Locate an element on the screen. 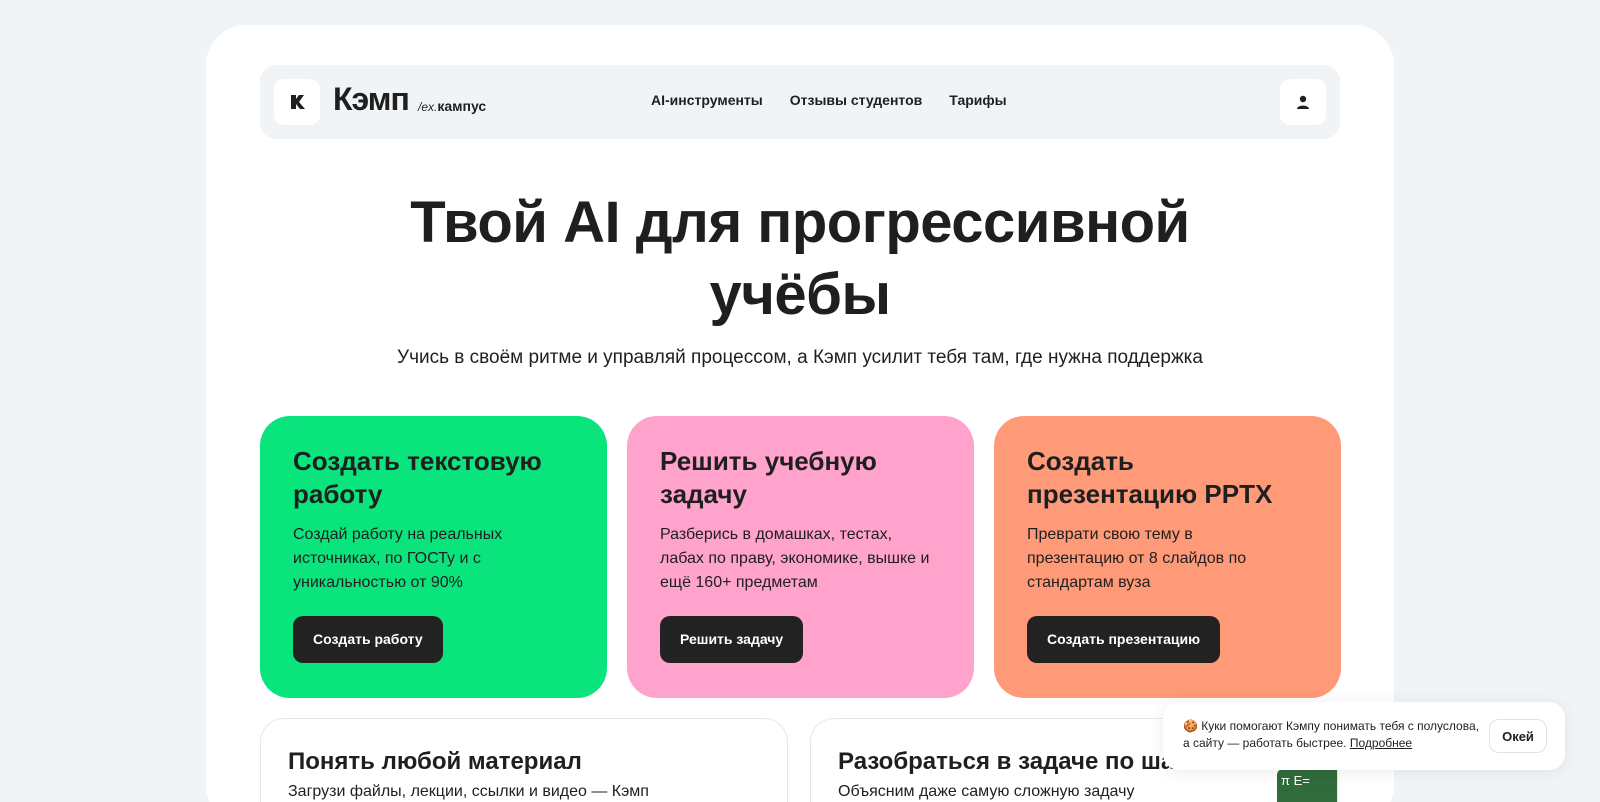 The width and height of the screenshot is (1600, 802). card-title: Решить учебную задачу is located at coordinates (768, 477).